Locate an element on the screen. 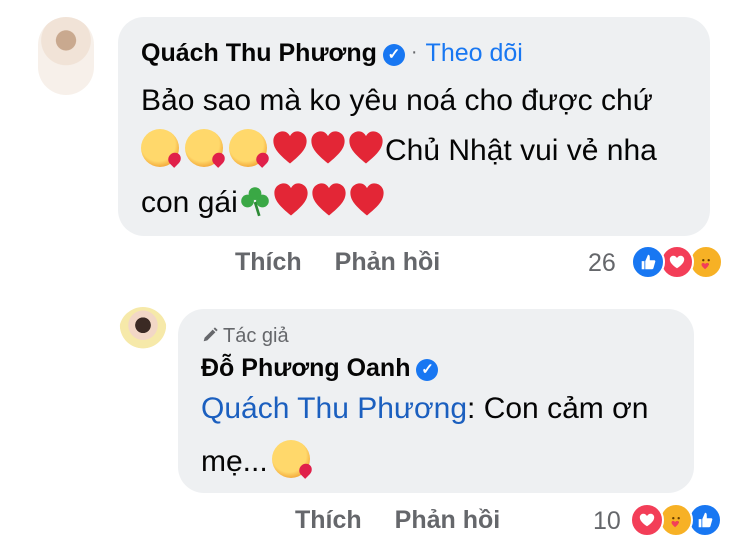 Image resolution: width=750 pixels, height=555 pixels. author-tag: Tác giả is located at coordinates (245, 337).